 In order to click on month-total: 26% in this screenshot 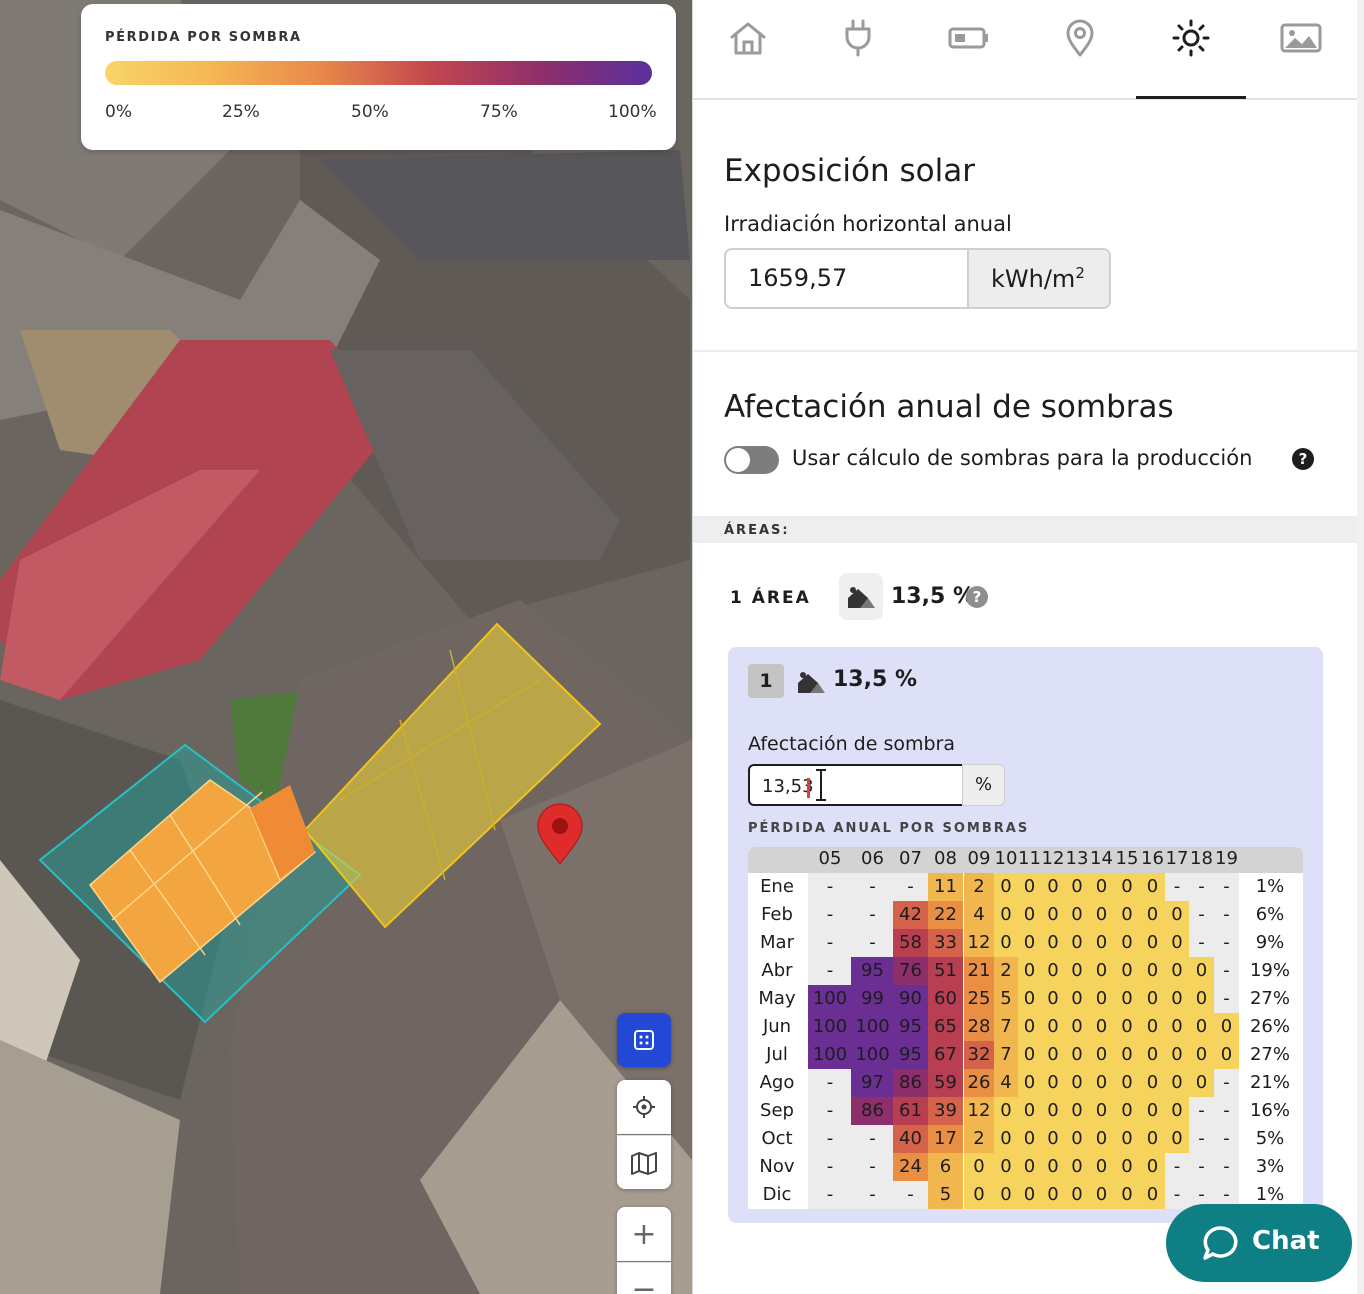, I will do `click(1269, 1026)`.